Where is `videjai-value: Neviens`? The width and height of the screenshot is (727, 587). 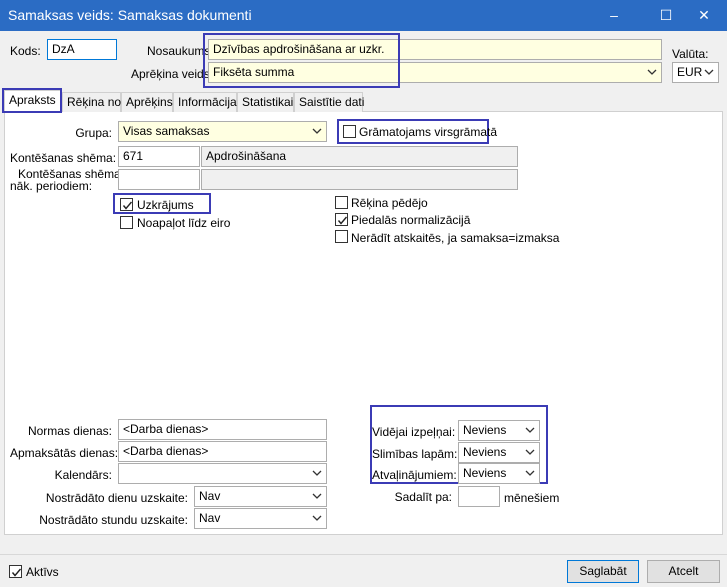
videjai-value: Neviens is located at coordinates (485, 430).